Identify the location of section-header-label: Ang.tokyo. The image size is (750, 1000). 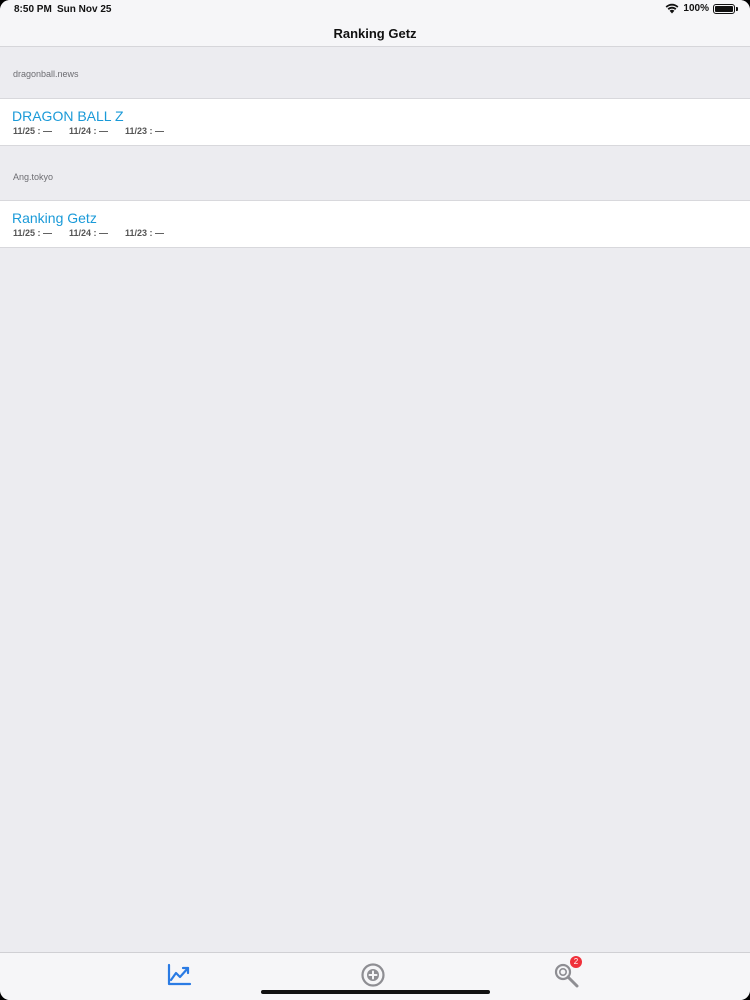
(33, 177).